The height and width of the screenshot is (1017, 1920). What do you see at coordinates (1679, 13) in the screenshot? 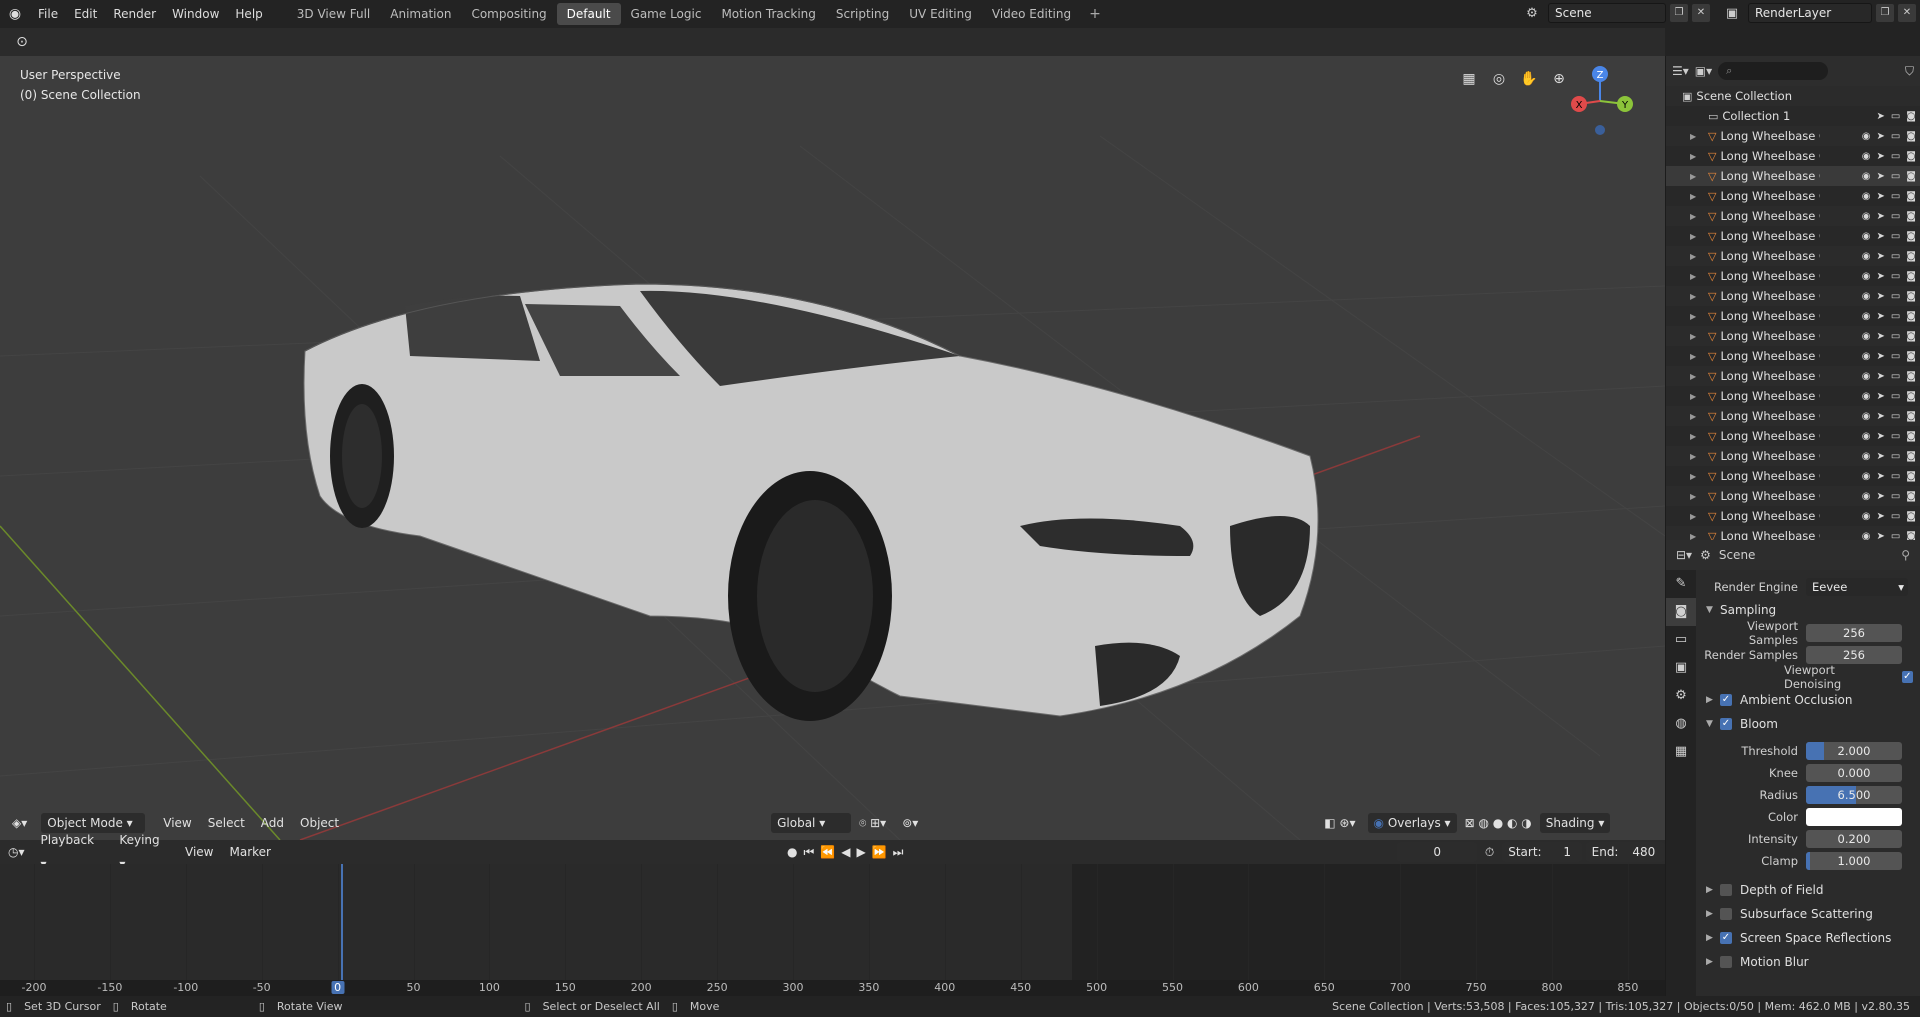
I see `new-scene-icon: ❐` at bounding box center [1679, 13].